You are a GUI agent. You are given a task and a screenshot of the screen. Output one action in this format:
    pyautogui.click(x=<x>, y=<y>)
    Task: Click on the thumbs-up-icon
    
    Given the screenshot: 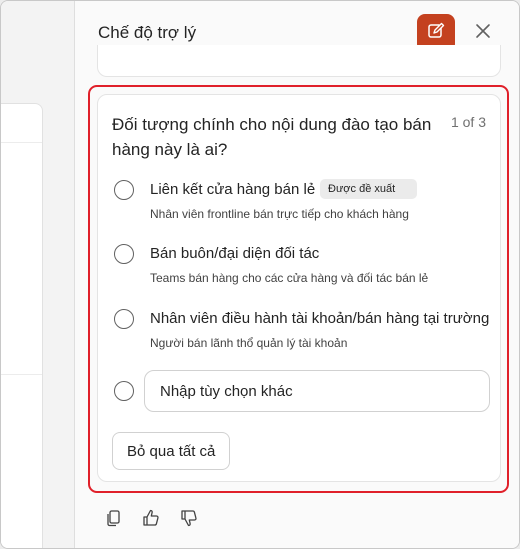 What is the action you would take?
    pyautogui.click(x=151, y=518)
    